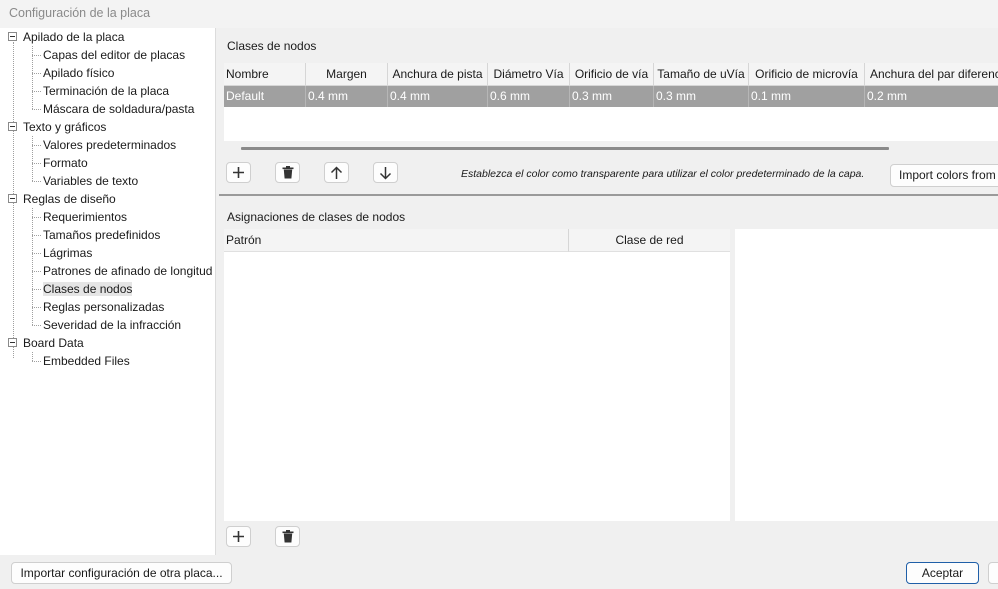 The width and height of the screenshot is (998, 589). I want to click on assignments-preview-pane, so click(866, 375).